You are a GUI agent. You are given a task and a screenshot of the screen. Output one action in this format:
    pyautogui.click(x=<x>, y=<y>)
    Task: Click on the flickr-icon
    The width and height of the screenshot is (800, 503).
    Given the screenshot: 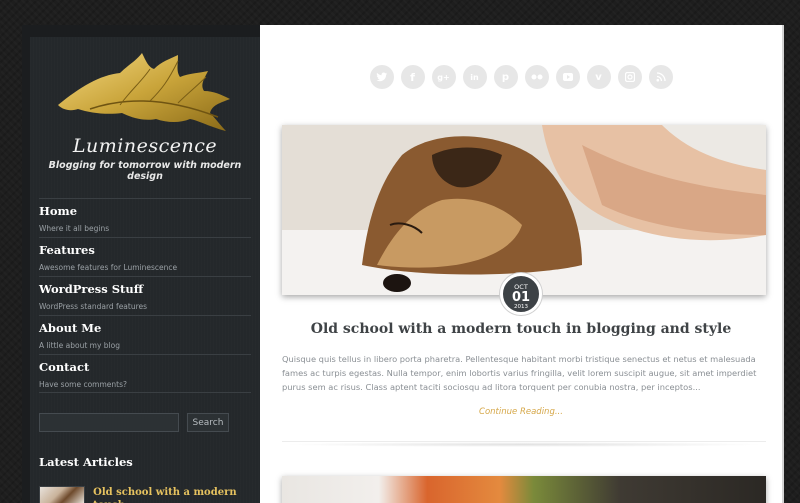 What is the action you would take?
    pyautogui.click(x=536, y=77)
    